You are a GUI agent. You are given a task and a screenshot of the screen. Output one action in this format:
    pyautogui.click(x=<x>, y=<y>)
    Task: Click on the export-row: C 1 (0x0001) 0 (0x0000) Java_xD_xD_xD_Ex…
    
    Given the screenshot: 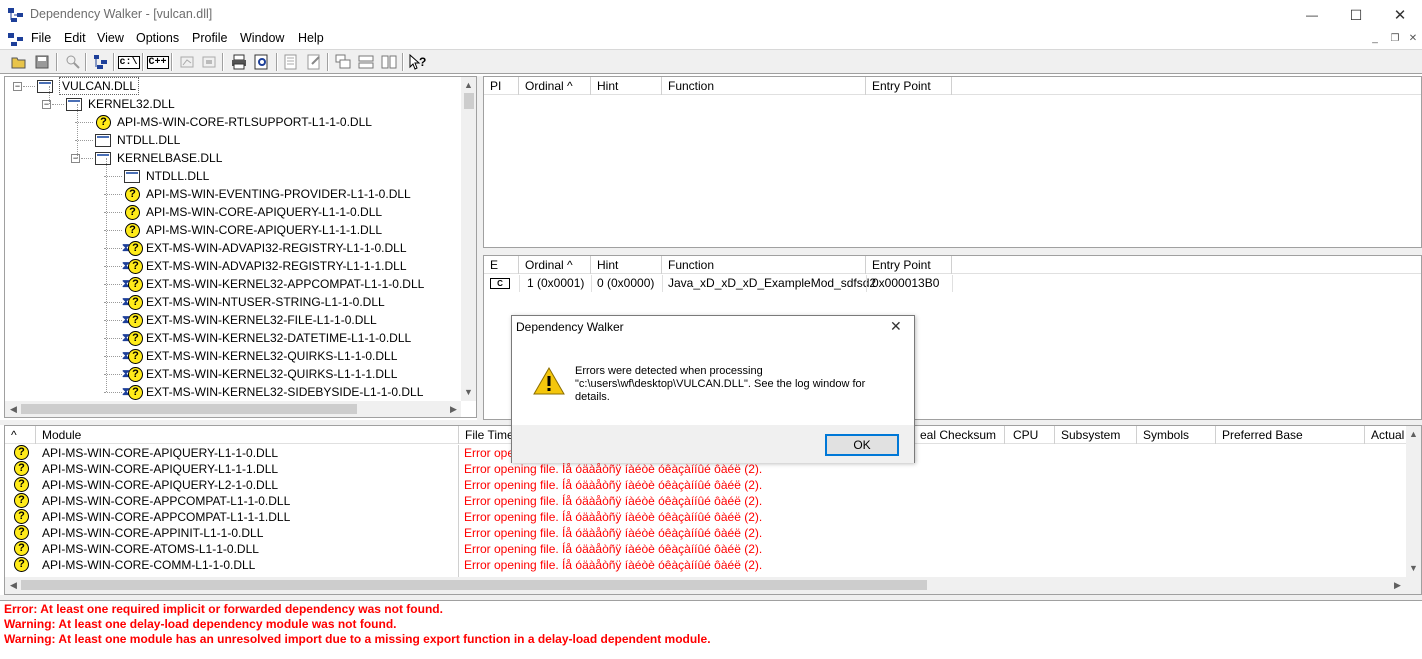 What is the action you would take?
    pyautogui.click(x=952, y=283)
    